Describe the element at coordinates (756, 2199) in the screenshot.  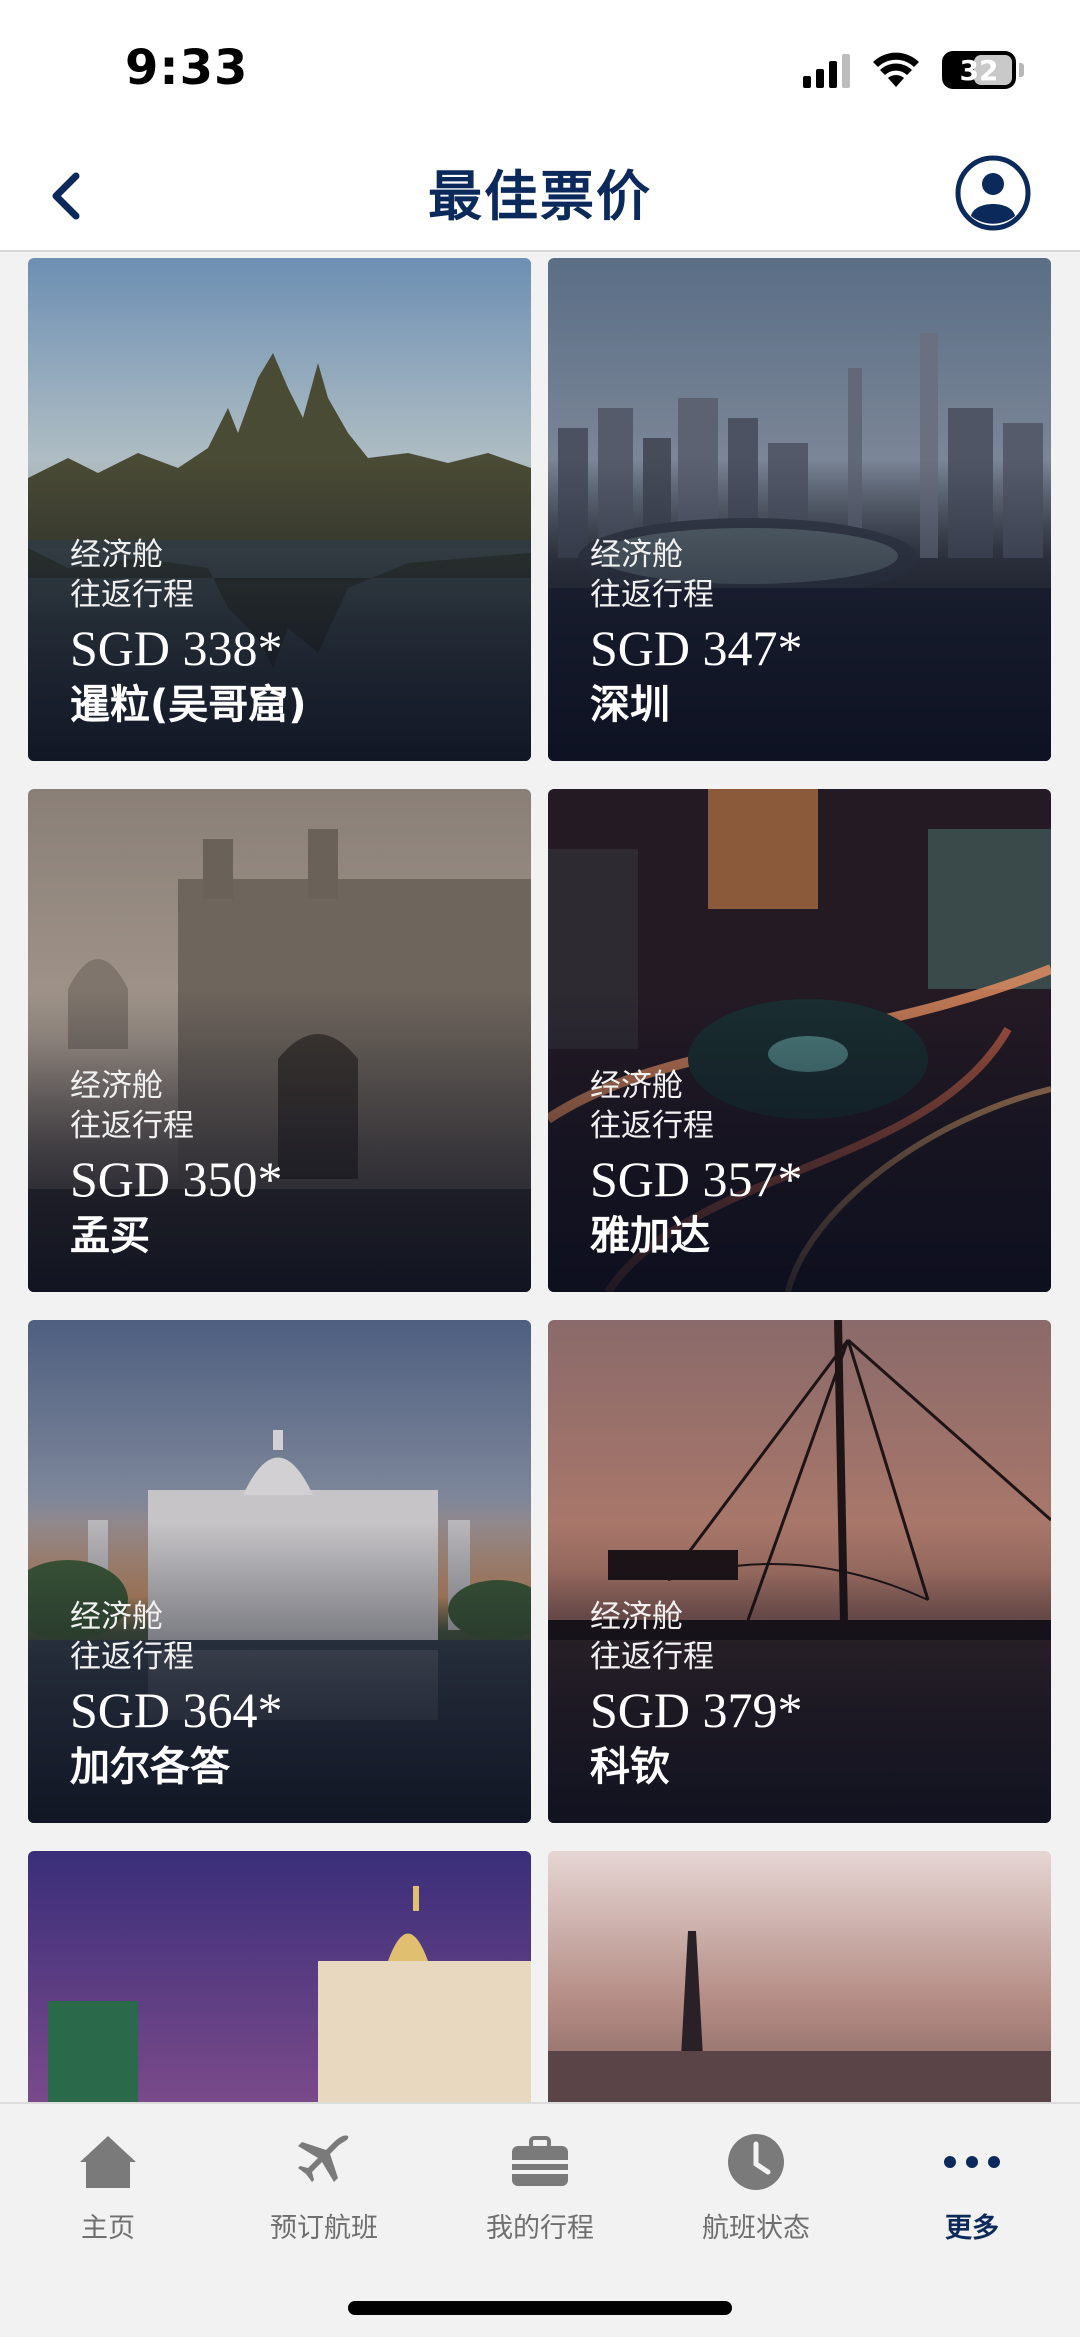
I see `tab-flight-status: 航班状态` at that location.